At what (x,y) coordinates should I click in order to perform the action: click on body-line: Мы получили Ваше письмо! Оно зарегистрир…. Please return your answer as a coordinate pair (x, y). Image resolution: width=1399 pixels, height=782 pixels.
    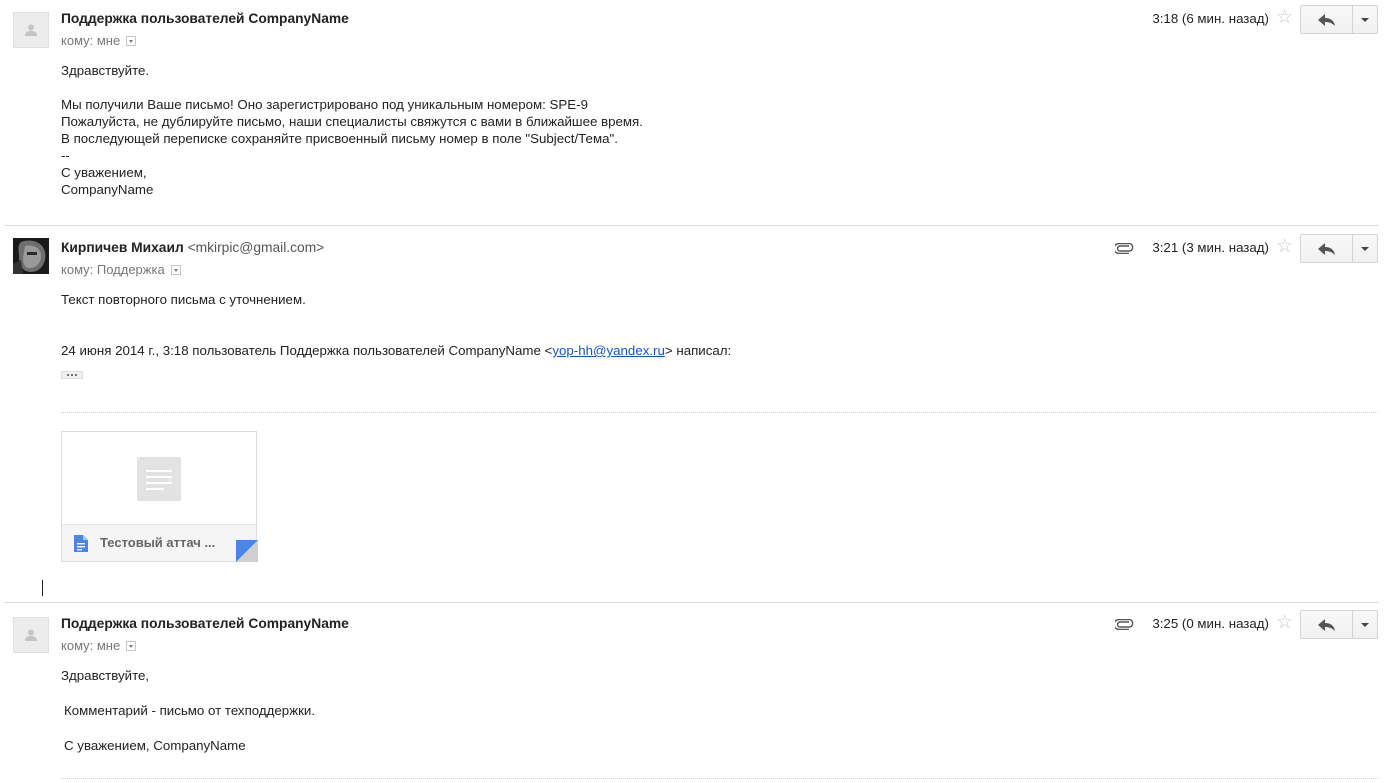
    Looking at the image, I should click on (324, 104).